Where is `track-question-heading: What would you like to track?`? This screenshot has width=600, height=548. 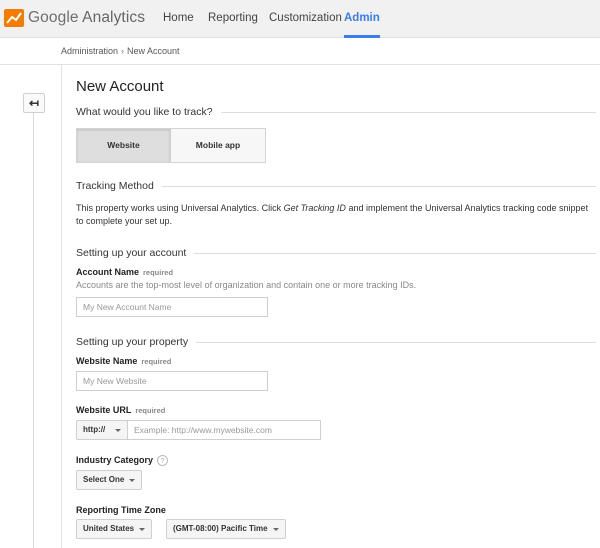
track-question-heading: What would you like to track? is located at coordinates (336, 112).